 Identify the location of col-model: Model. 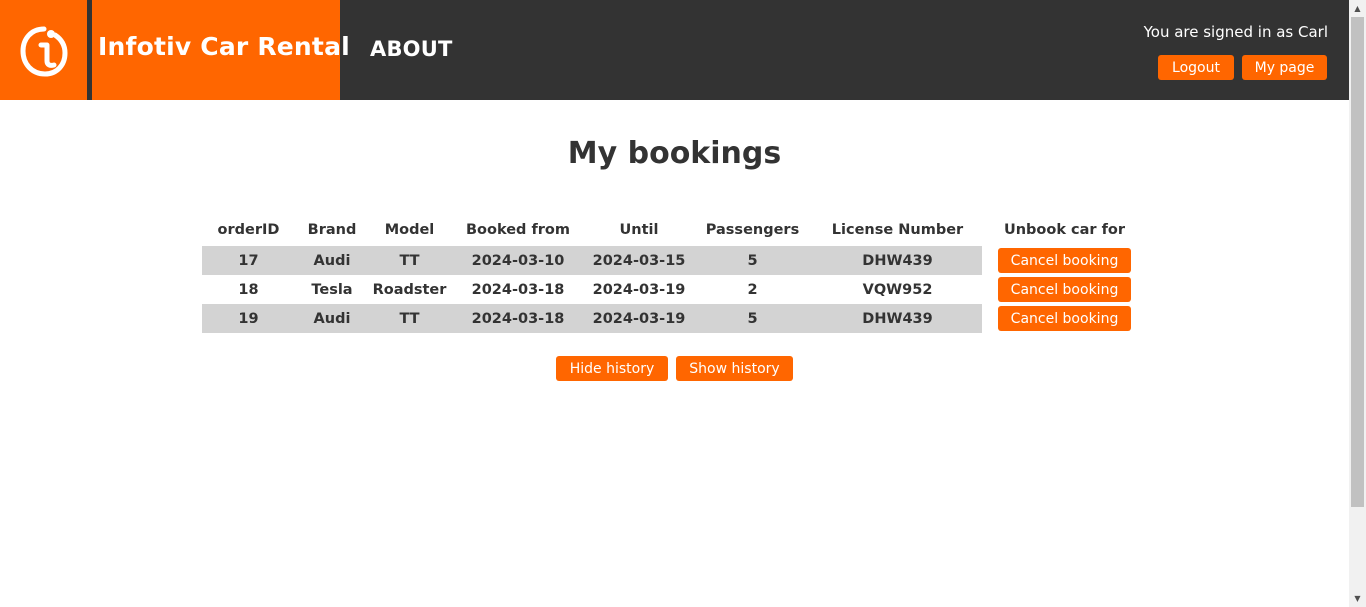
(409, 230).